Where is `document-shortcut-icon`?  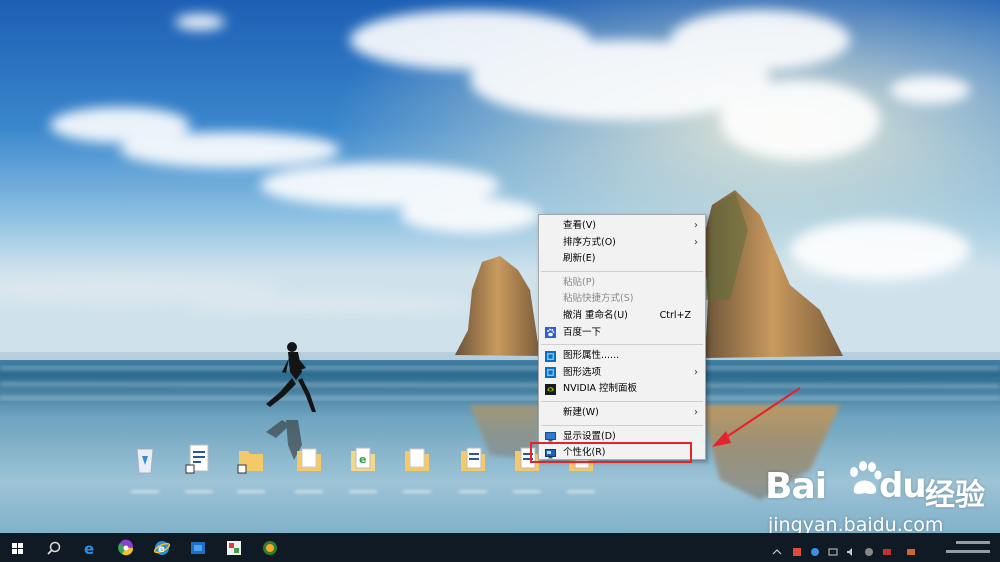 document-shortcut-icon is located at coordinates (197, 459).